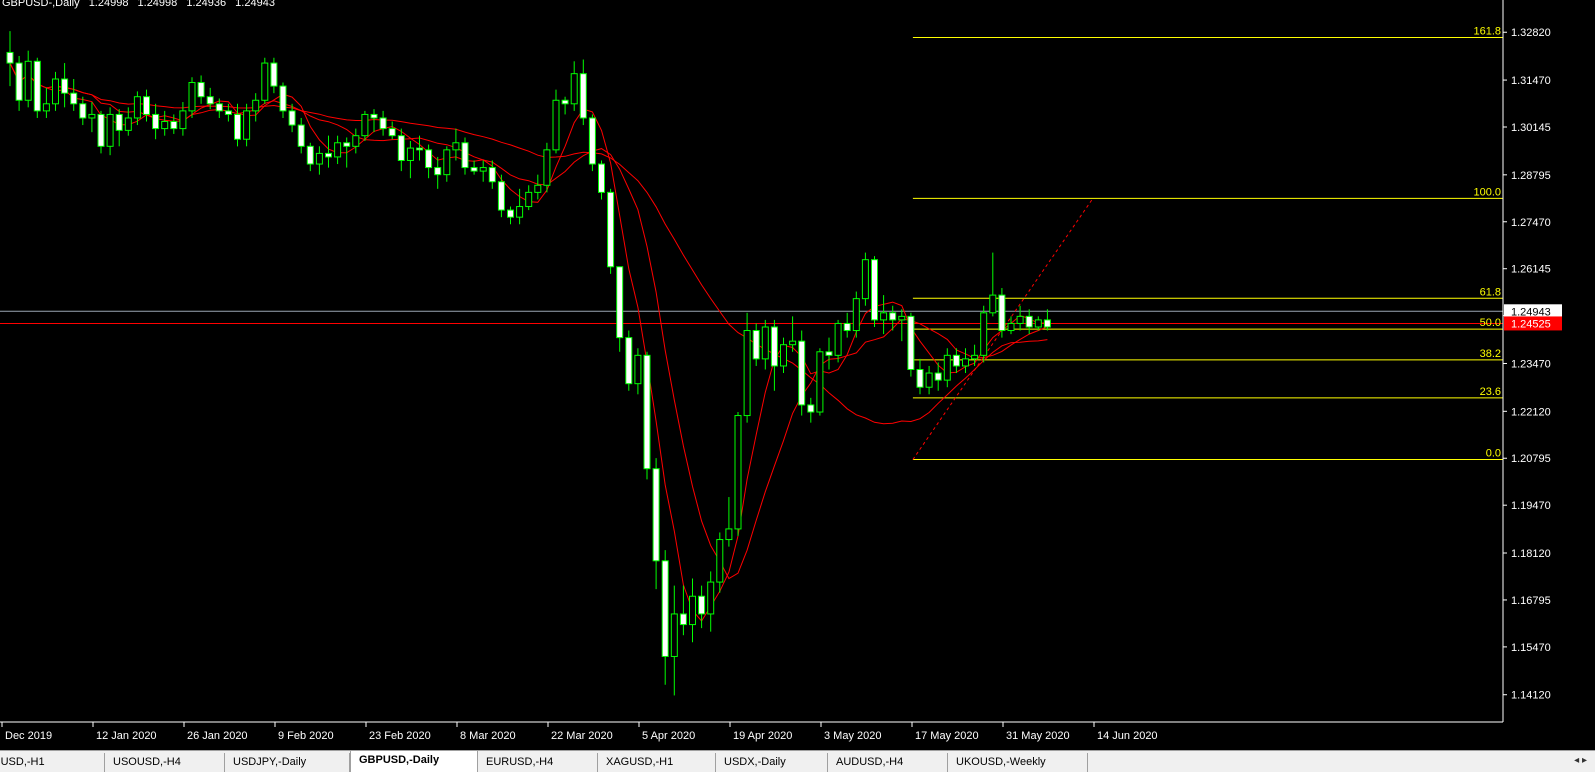  What do you see at coordinates (1018, 762) in the screenshot?
I see `tab-ukousd: UKOUSD,-Weekly` at bounding box center [1018, 762].